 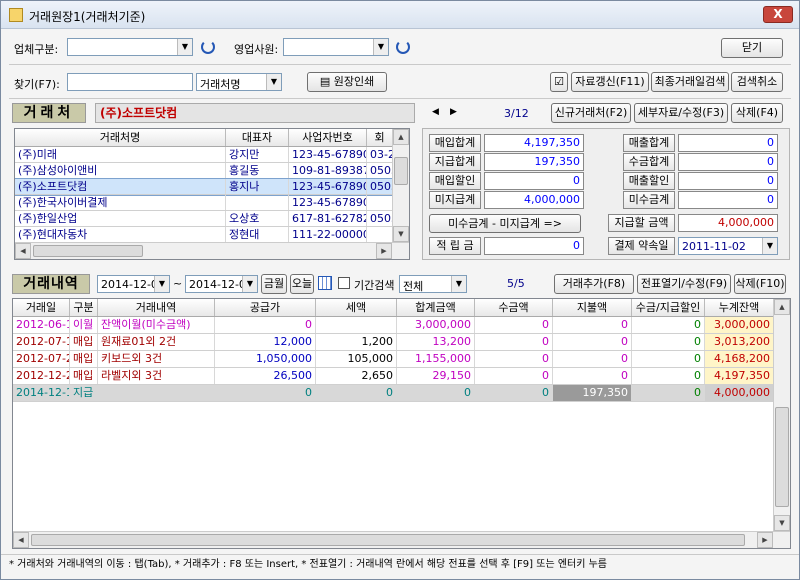 I want to click on vendor-cell-extra: 03-23, so click(x=380, y=154).